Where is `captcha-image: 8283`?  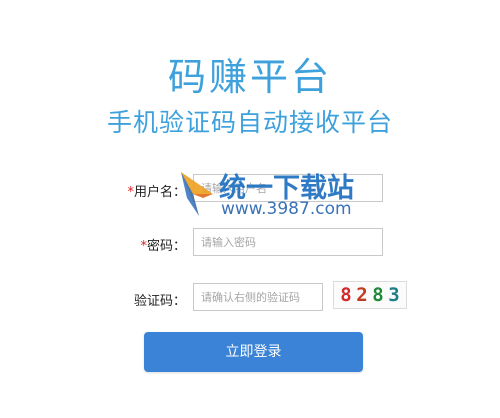 captcha-image: 8283 is located at coordinates (370, 295).